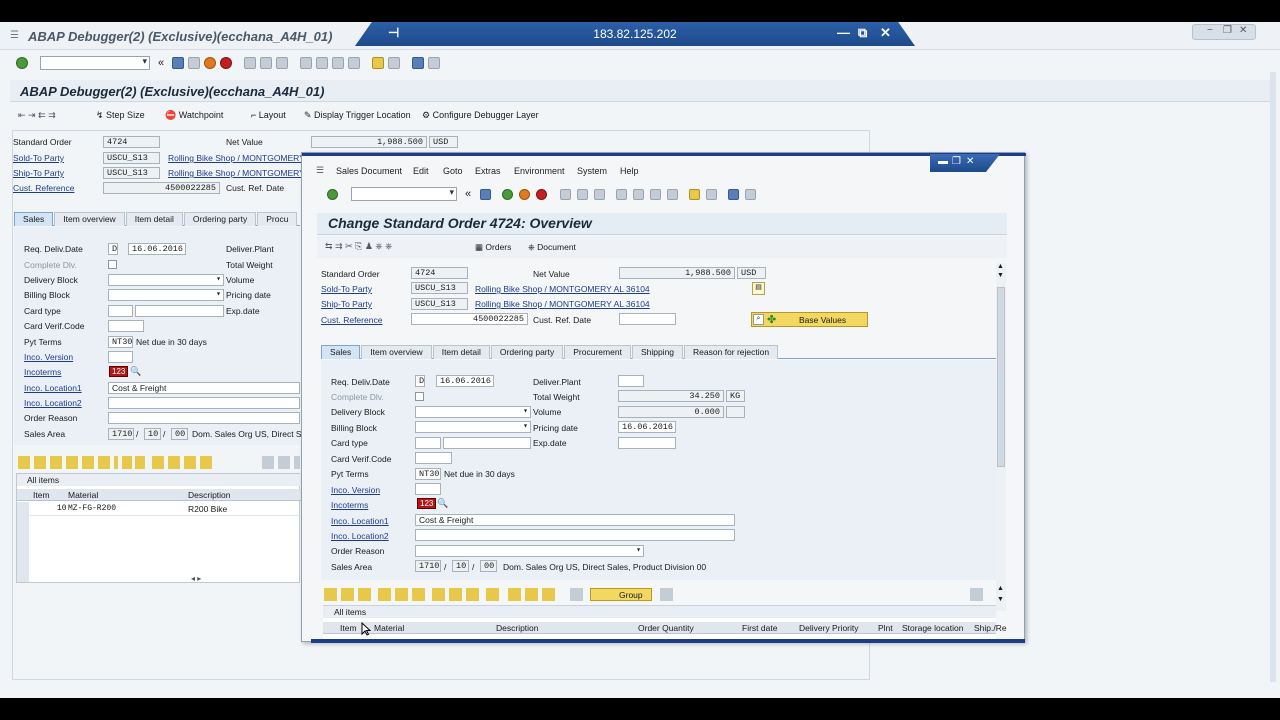 The image size is (1280, 720). What do you see at coordinates (394, 63) in the screenshot?
I see `shortcut-icon` at bounding box center [394, 63].